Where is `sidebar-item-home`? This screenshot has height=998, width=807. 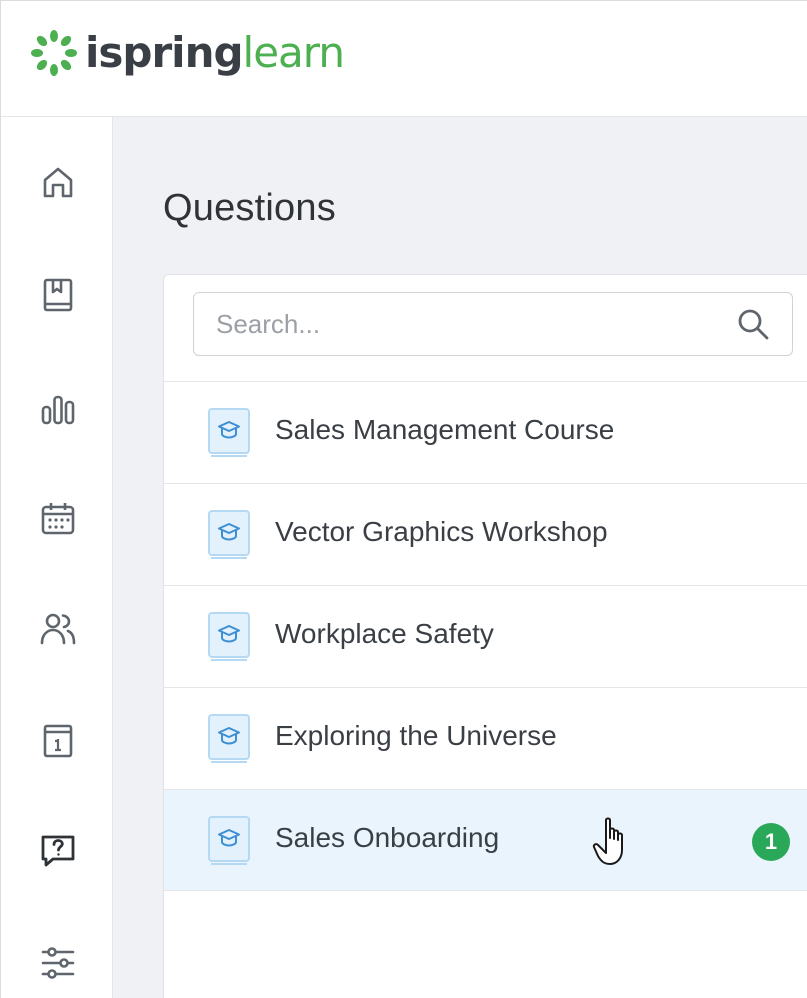
sidebar-item-home is located at coordinates (57, 183).